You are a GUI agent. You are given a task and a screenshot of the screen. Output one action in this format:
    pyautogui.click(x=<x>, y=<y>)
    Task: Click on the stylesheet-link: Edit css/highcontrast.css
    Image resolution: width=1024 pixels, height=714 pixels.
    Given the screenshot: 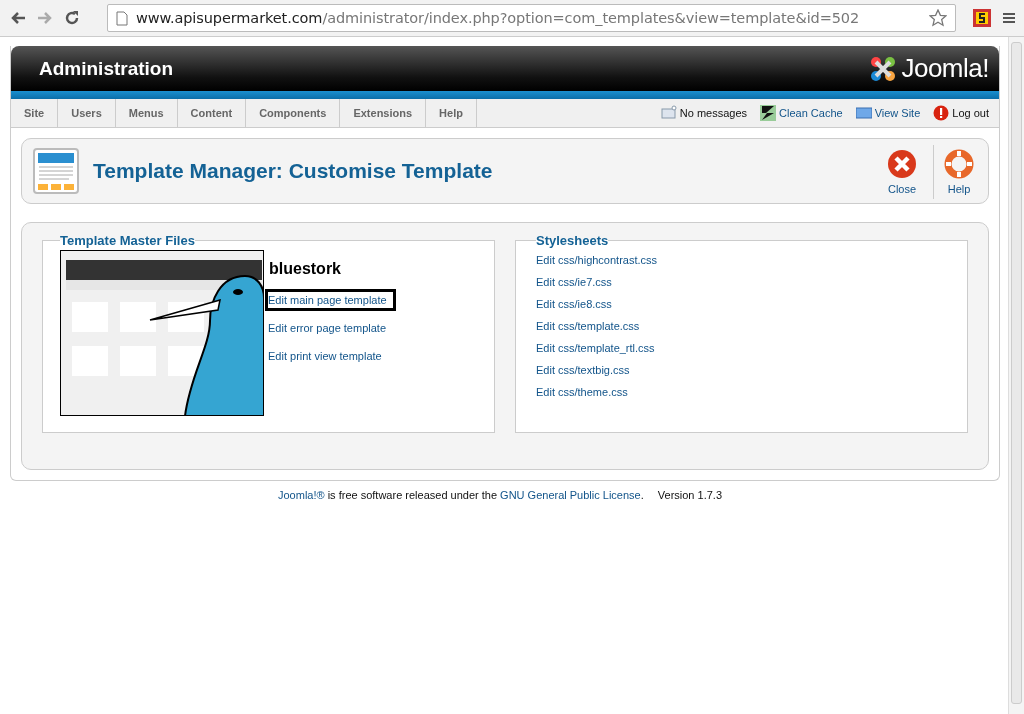 What is the action you would take?
    pyautogui.click(x=741, y=260)
    